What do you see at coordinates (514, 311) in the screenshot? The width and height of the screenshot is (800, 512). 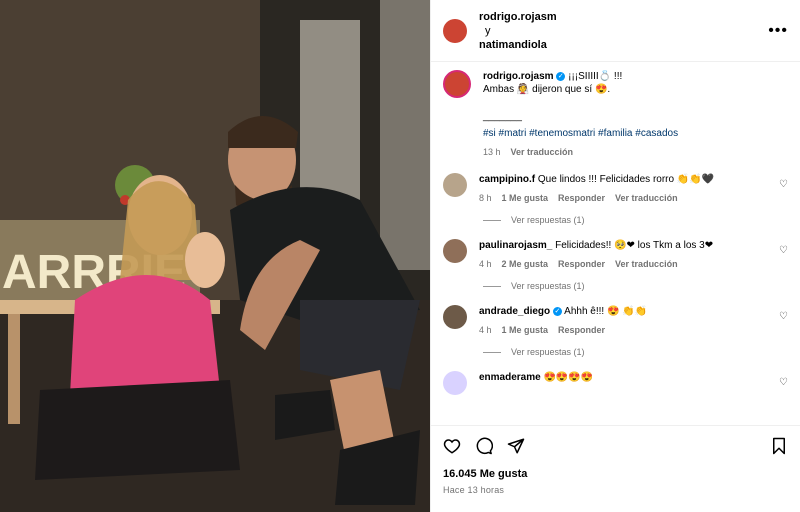 I see `commenter-username: andrade_diego` at bounding box center [514, 311].